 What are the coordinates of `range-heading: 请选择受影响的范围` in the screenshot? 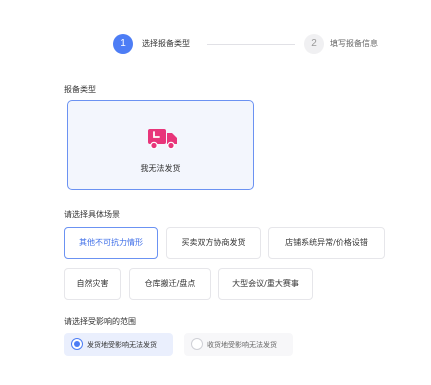 It's located at (100, 321).